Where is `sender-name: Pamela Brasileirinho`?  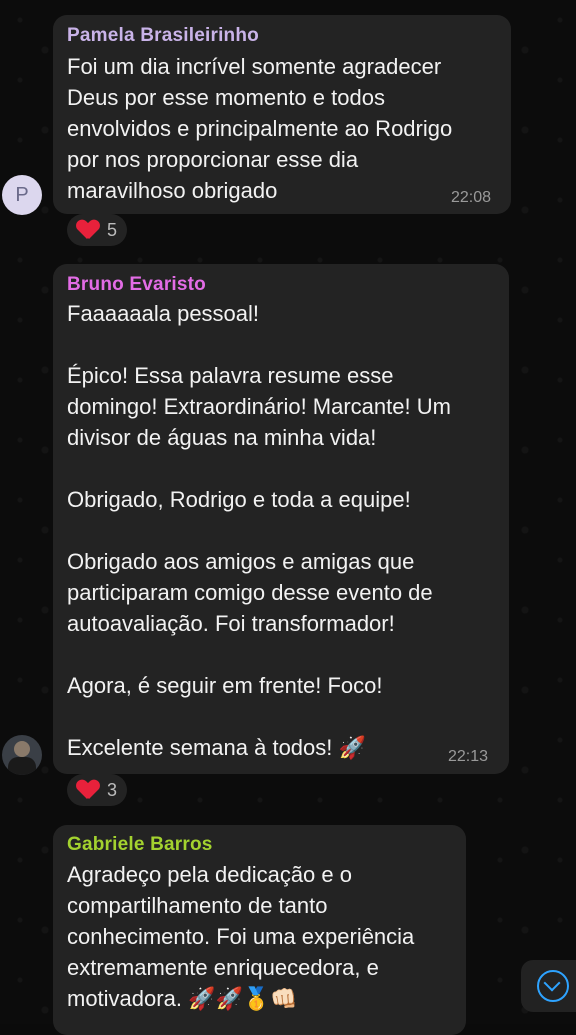
sender-name: Pamela Brasileirinho is located at coordinates (163, 36).